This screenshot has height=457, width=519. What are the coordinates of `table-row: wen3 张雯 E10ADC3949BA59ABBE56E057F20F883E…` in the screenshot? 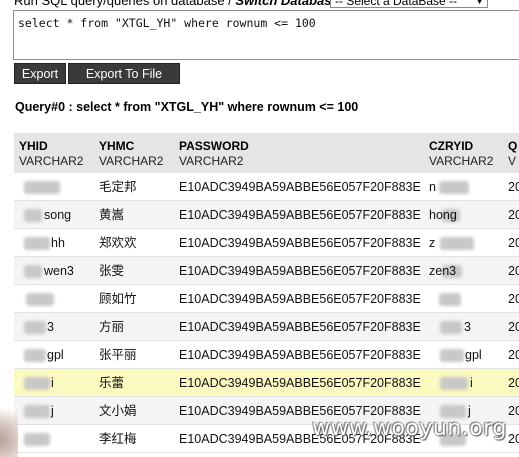 It's located at (266, 271).